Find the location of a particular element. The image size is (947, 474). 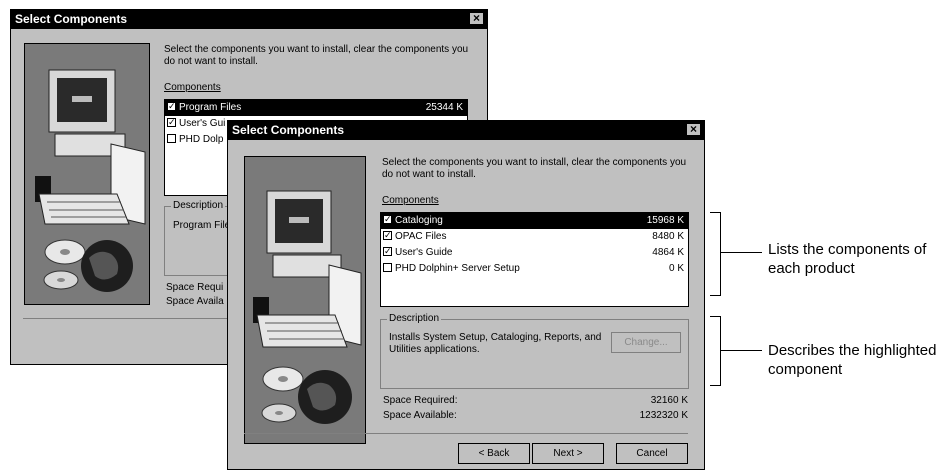

list-item: ✓ OPAC Files 8480 K is located at coordinates (534, 237).